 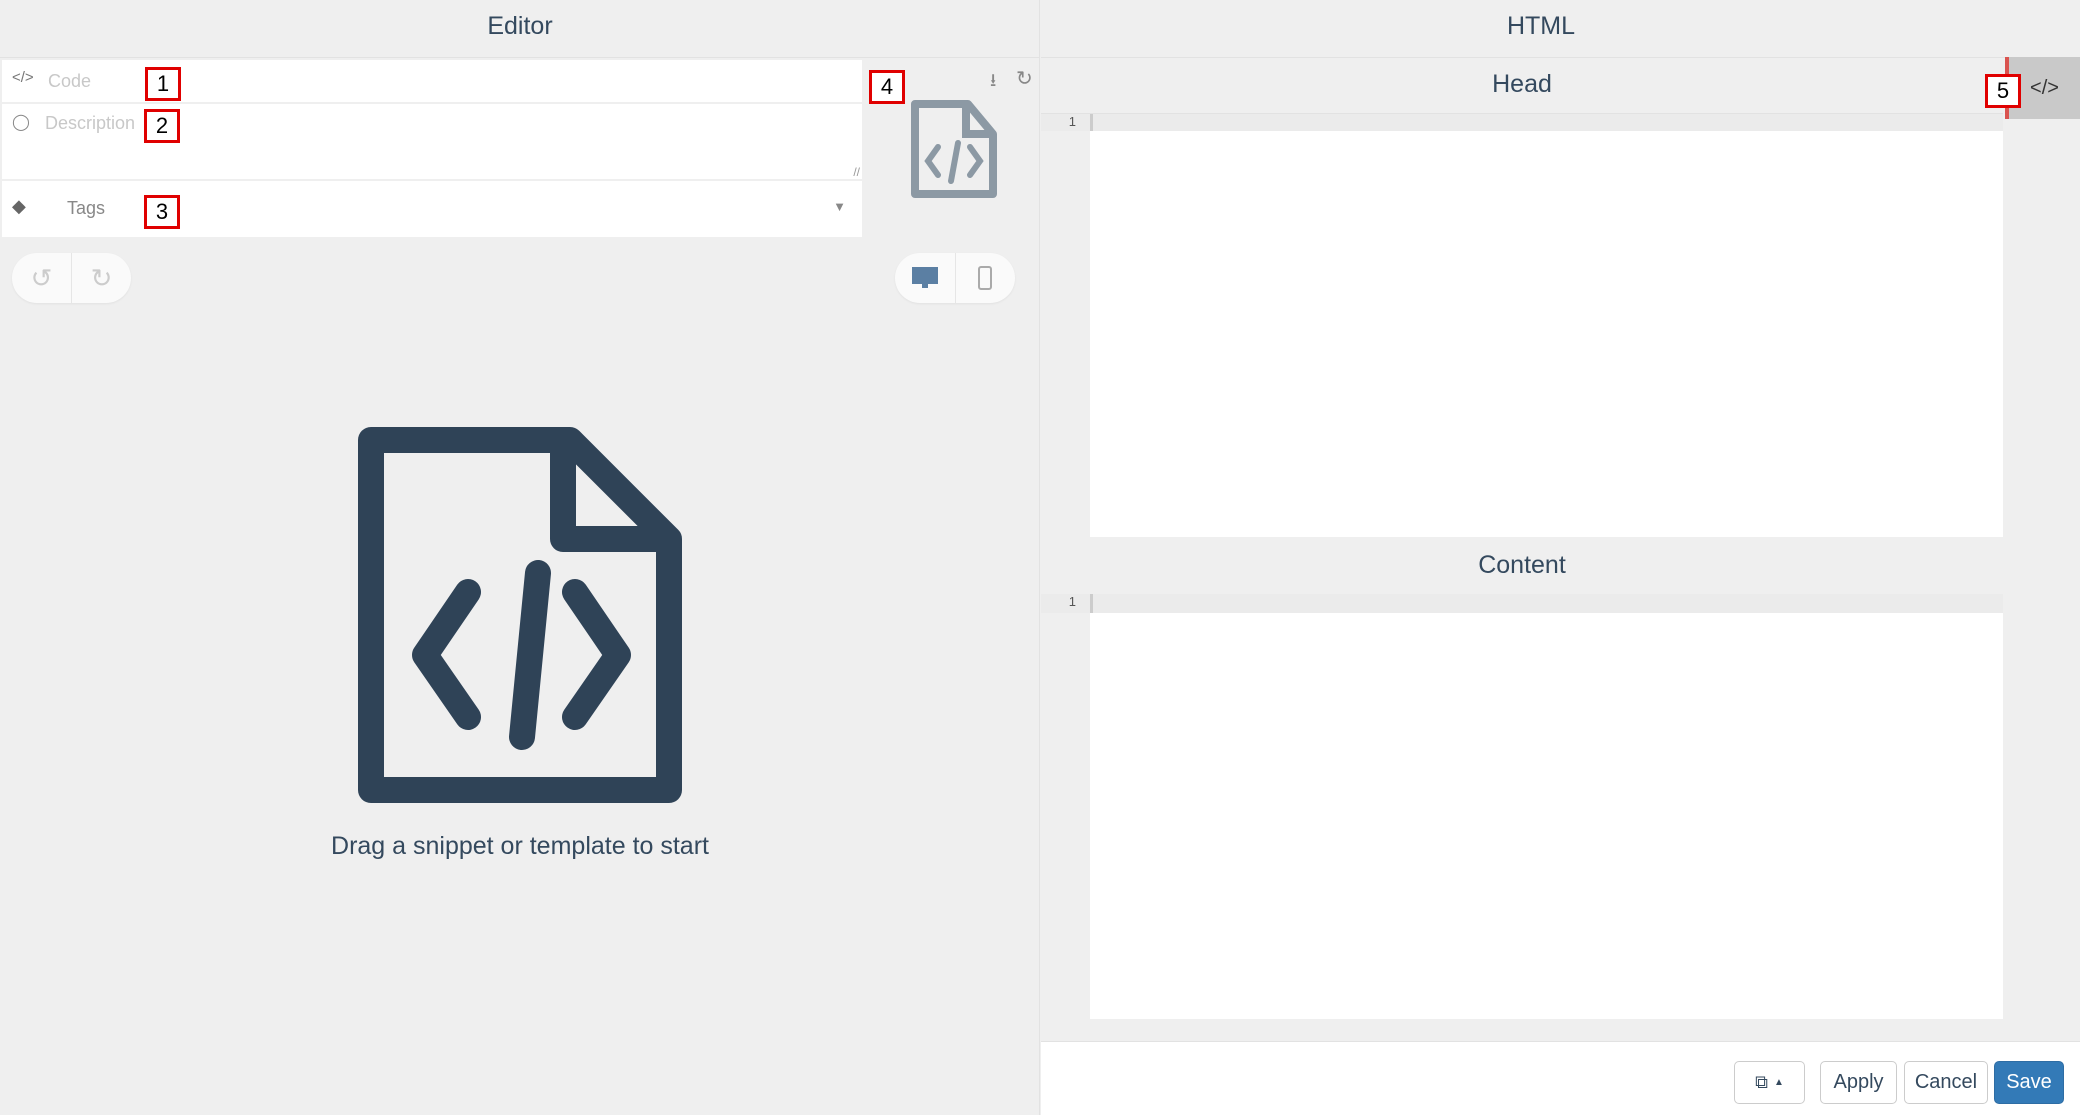 I want to click on annotation-marker-2: 2, so click(x=162, y=126).